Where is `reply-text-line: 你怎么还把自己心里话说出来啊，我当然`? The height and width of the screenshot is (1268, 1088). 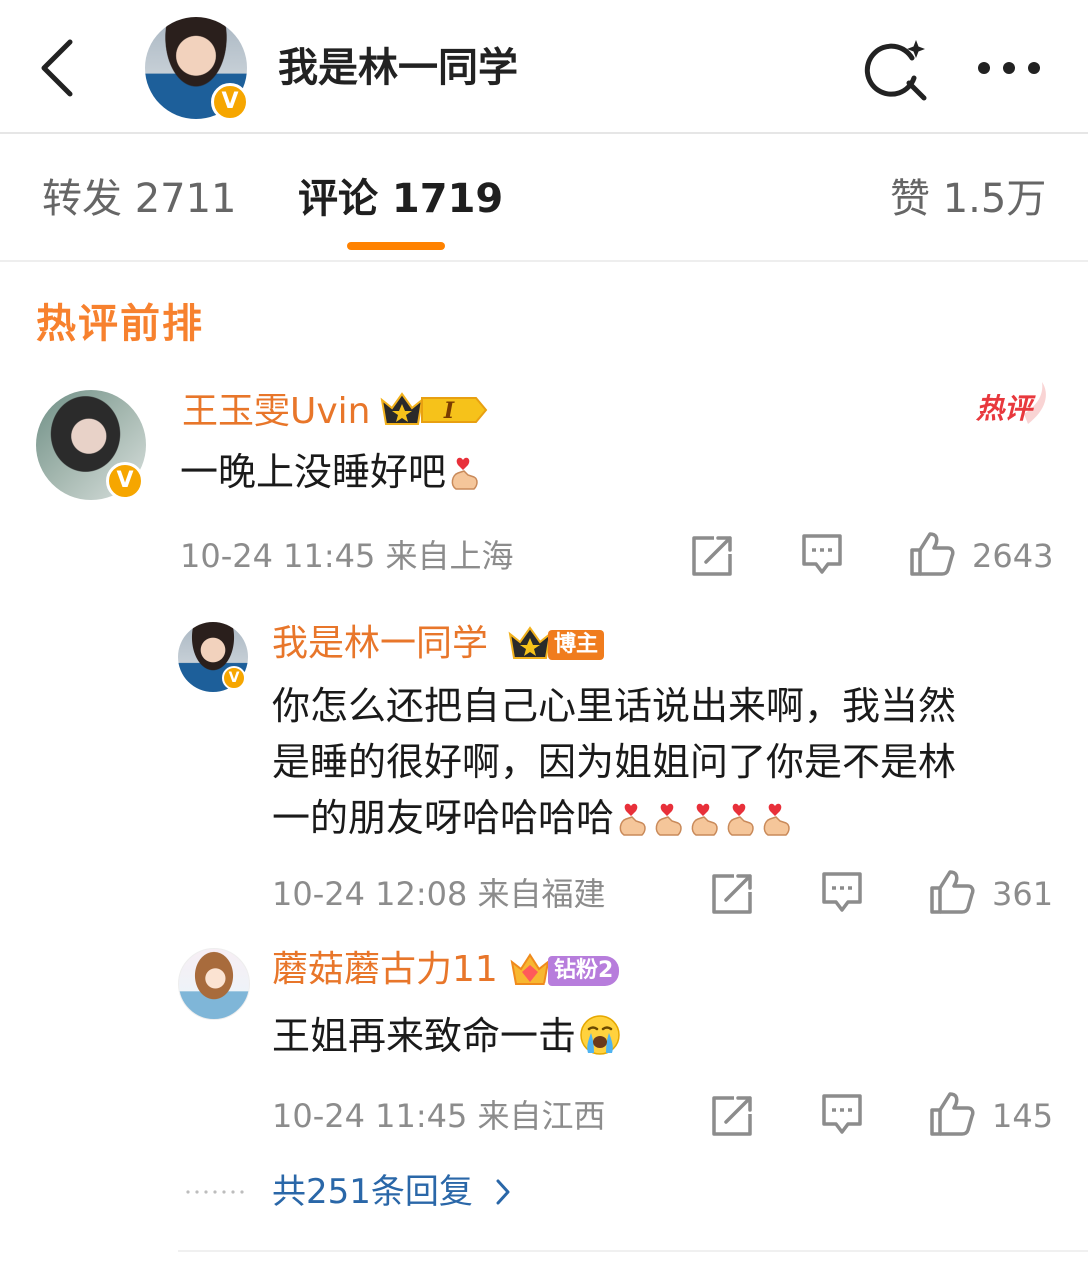 reply-text-line: 你怎么还把自己心里话说出来啊，我当然 is located at coordinates (614, 706).